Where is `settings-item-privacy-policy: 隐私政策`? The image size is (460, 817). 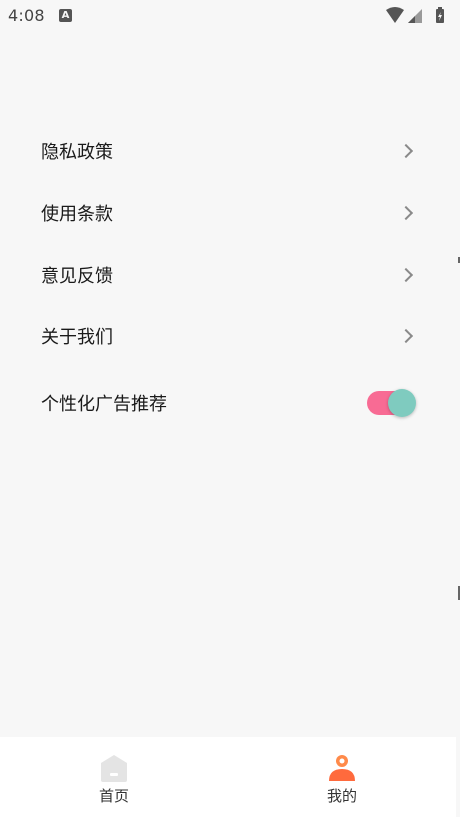 settings-item-privacy-policy: 隐私政策 is located at coordinates (228, 151).